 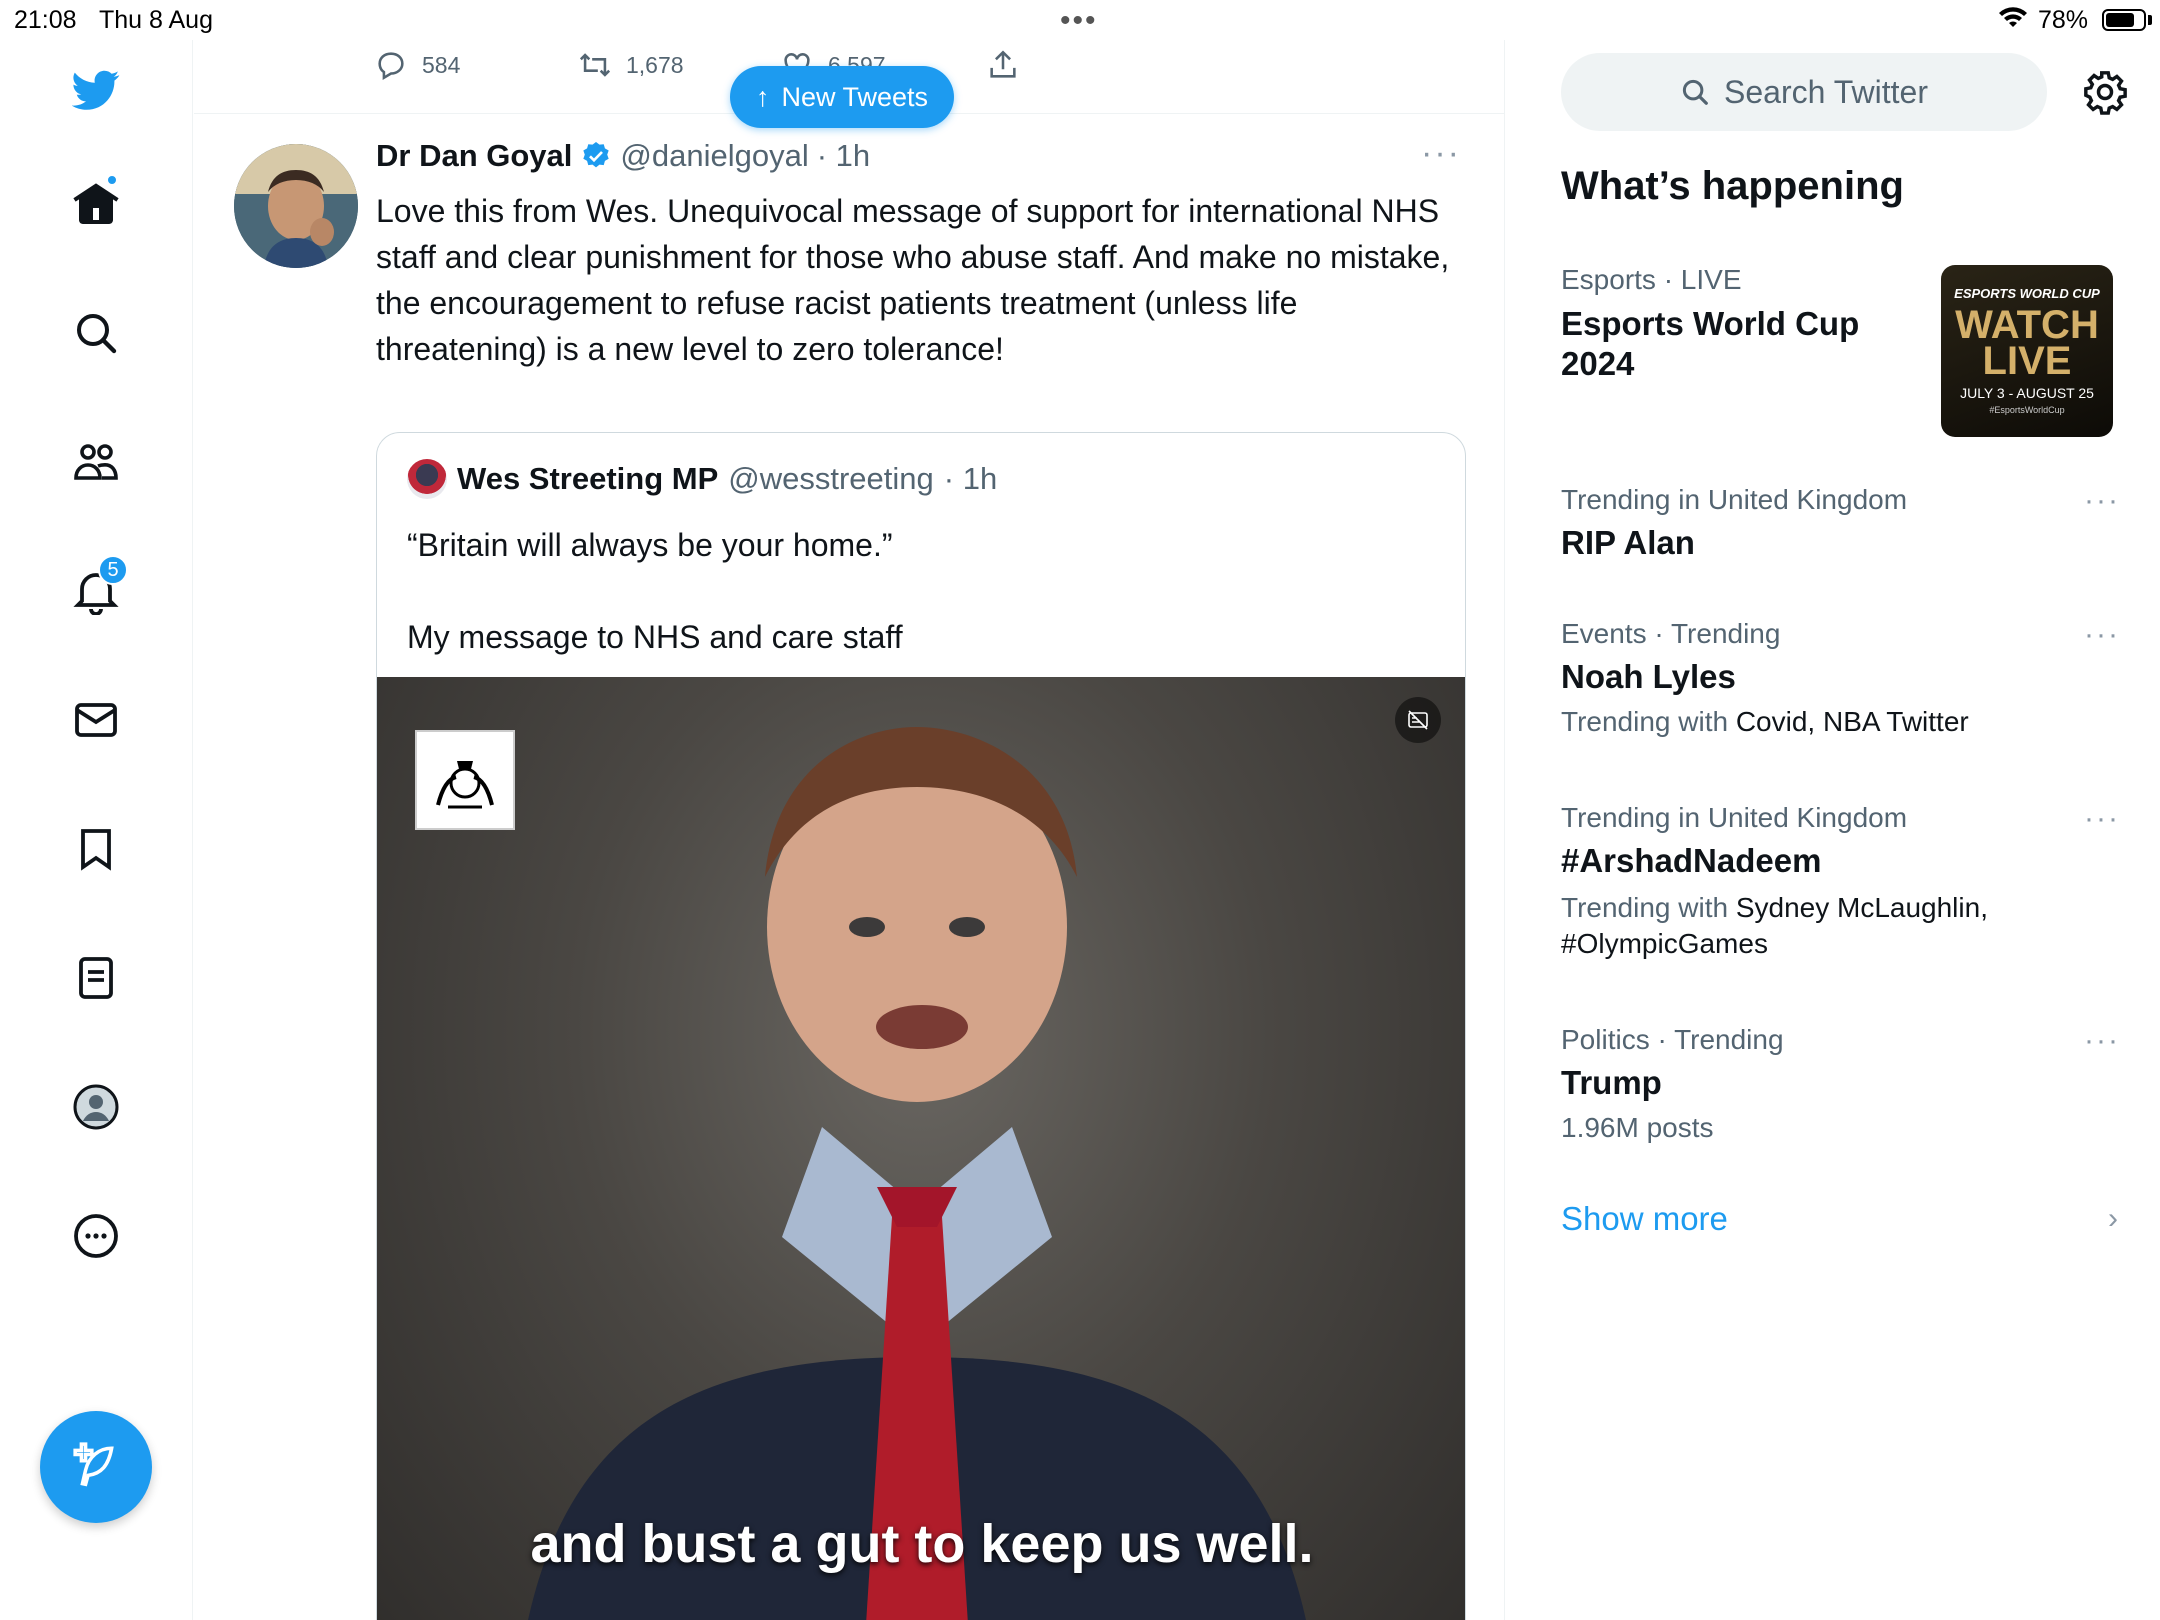 What do you see at coordinates (970, 478) in the screenshot?
I see `quote-time: · 1h` at bounding box center [970, 478].